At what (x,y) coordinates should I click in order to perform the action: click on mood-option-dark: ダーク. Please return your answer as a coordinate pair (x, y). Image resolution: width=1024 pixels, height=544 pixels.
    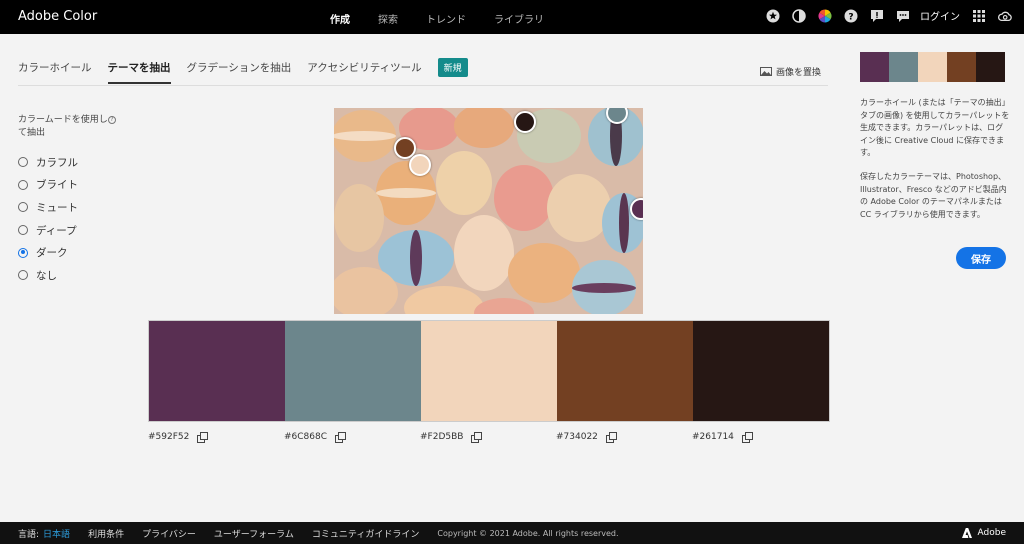
    Looking at the image, I should click on (48, 252).